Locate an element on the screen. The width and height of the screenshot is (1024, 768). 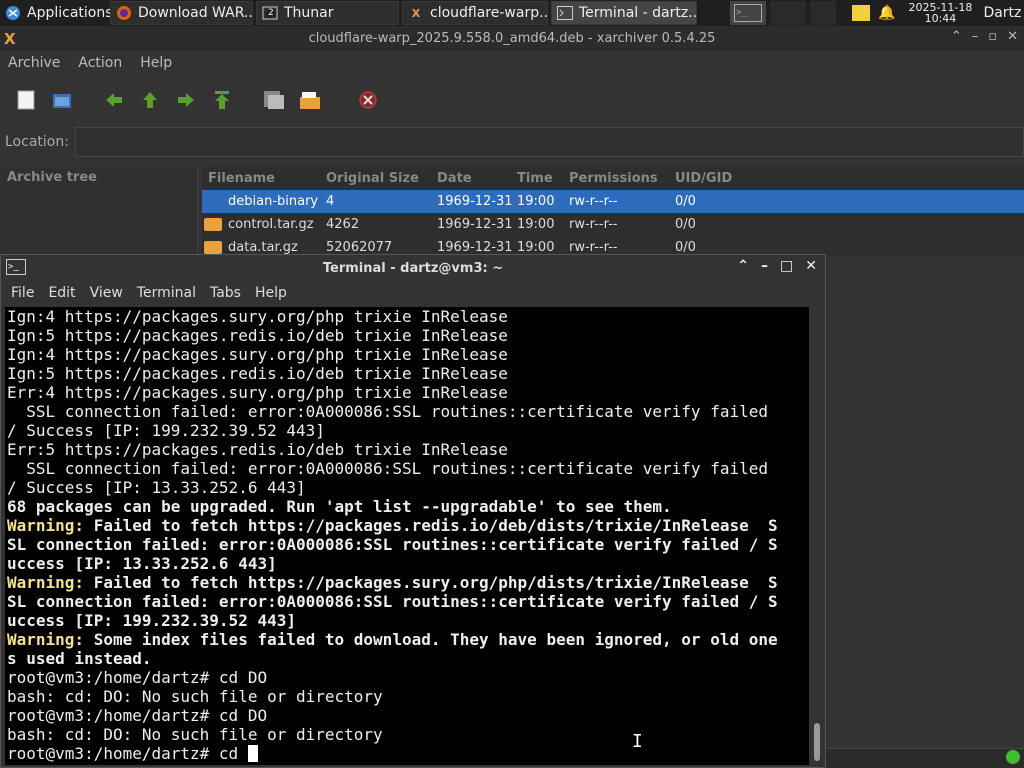
notes-icon is located at coordinates (861, 13).